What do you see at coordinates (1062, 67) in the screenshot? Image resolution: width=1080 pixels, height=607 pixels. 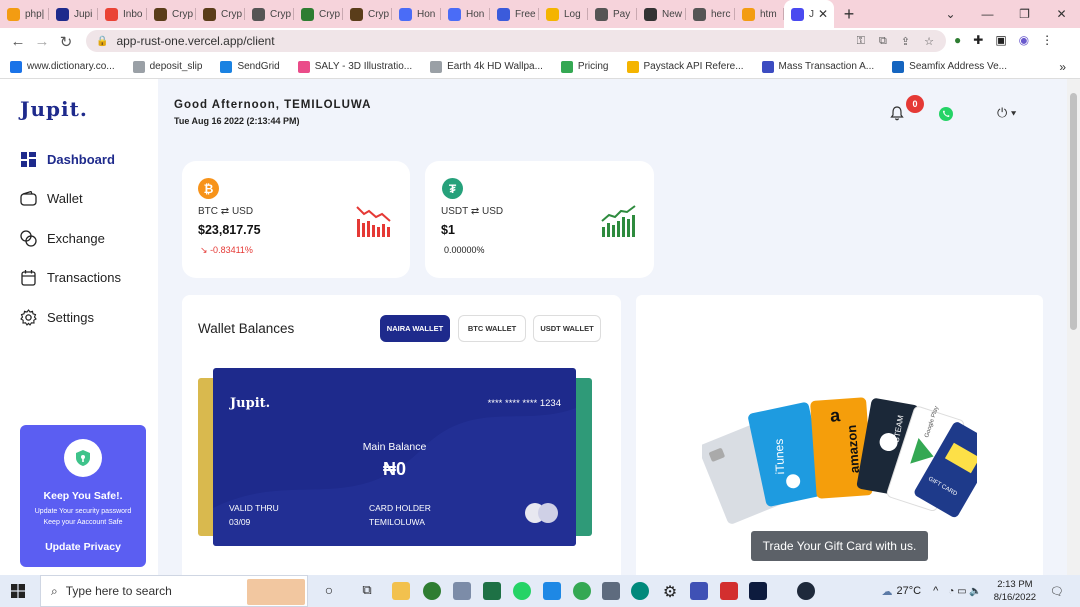 I see `more-bookmarks-icon: »` at bounding box center [1062, 67].